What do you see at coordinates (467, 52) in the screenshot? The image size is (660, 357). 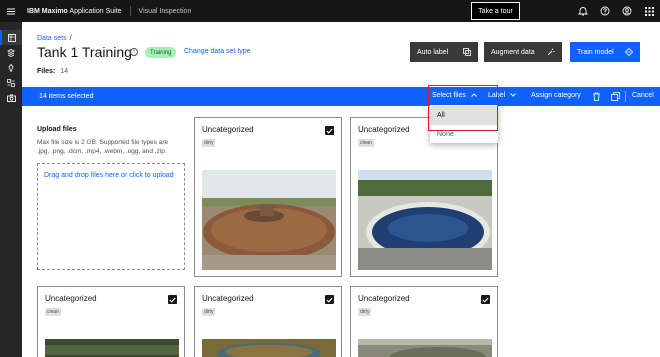 I see `auto-label-icon` at bounding box center [467, 52].